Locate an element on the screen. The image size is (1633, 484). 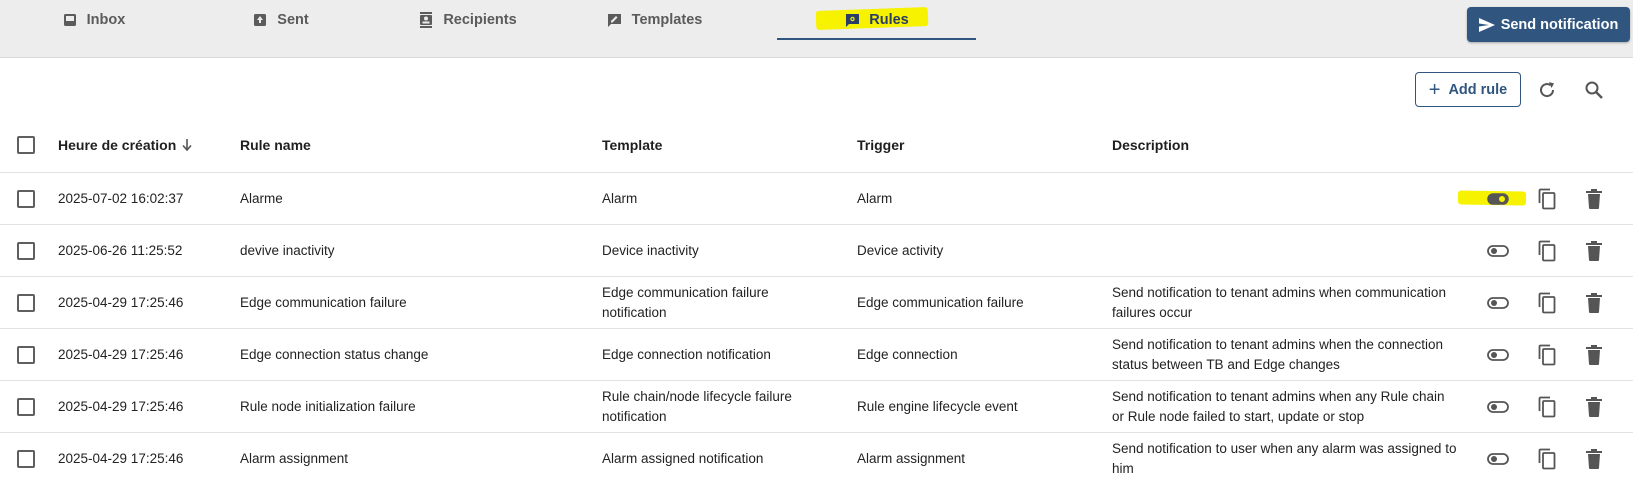
toggle-on-icon is located at coordinates (1498, 199).